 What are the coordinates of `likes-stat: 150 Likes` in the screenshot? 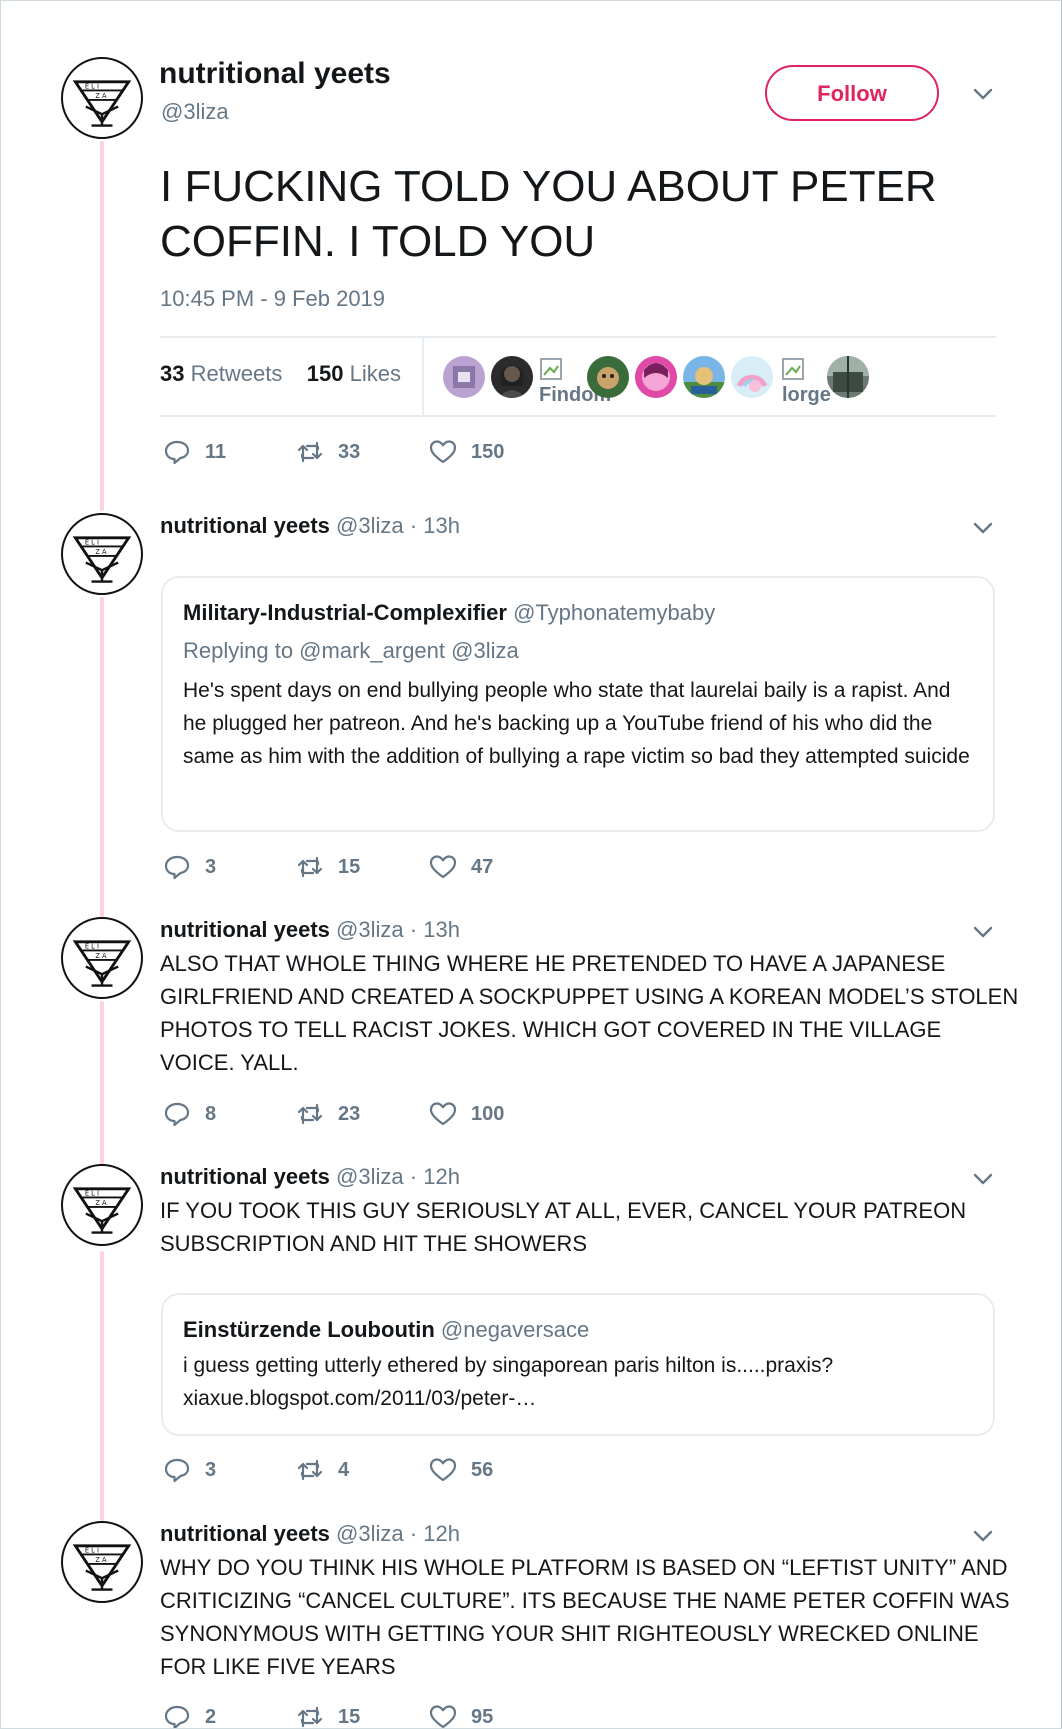 It's located at (354, 373).